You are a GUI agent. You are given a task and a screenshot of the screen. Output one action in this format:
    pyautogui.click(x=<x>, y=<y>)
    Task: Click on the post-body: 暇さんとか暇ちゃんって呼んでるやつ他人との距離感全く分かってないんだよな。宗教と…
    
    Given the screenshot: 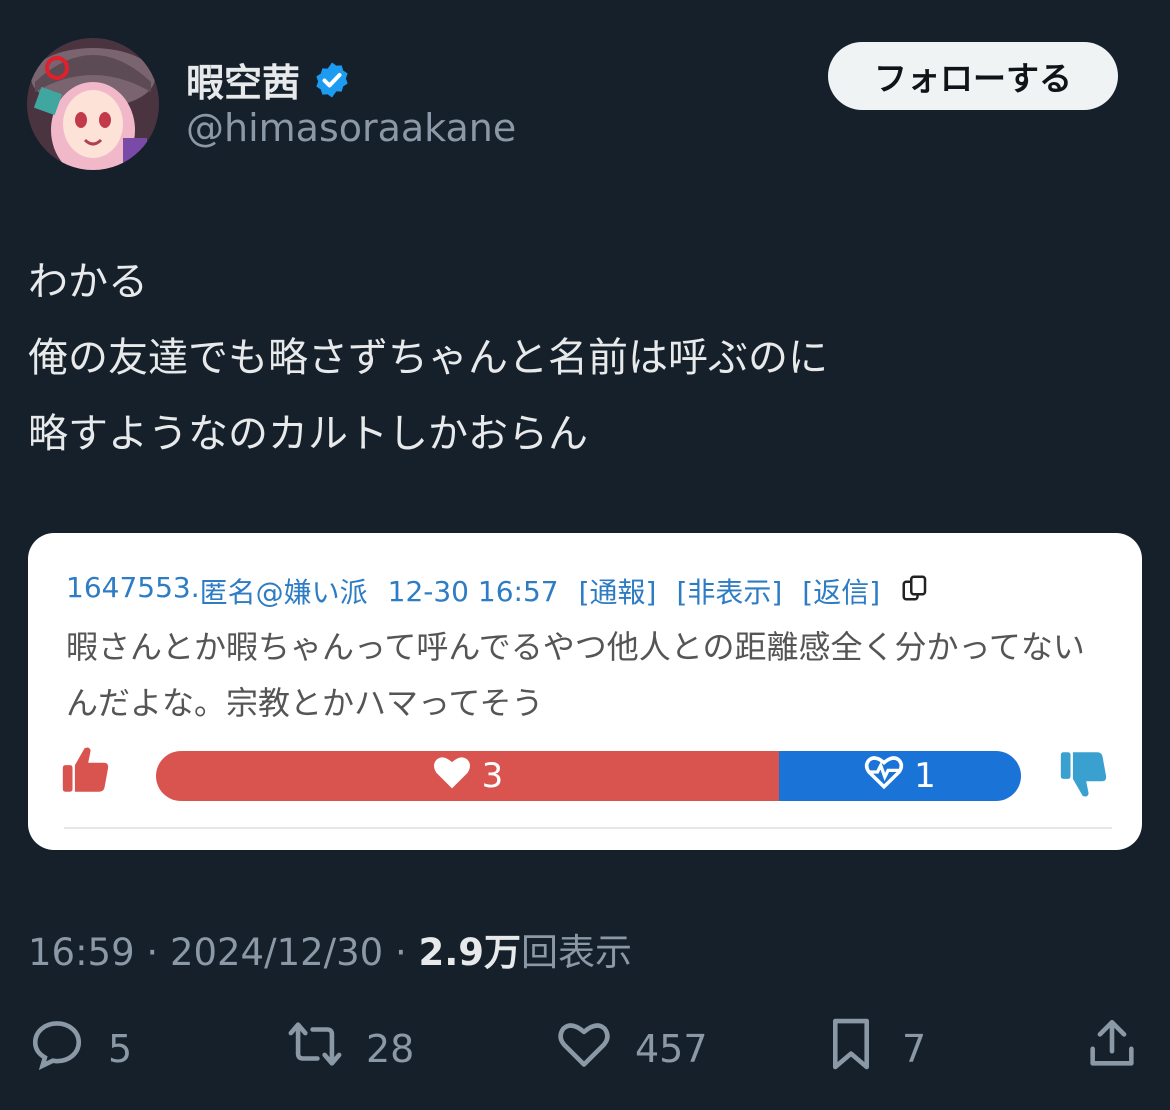 What is the action you would take?
    pyautogui.click(x=575, y=675)
    